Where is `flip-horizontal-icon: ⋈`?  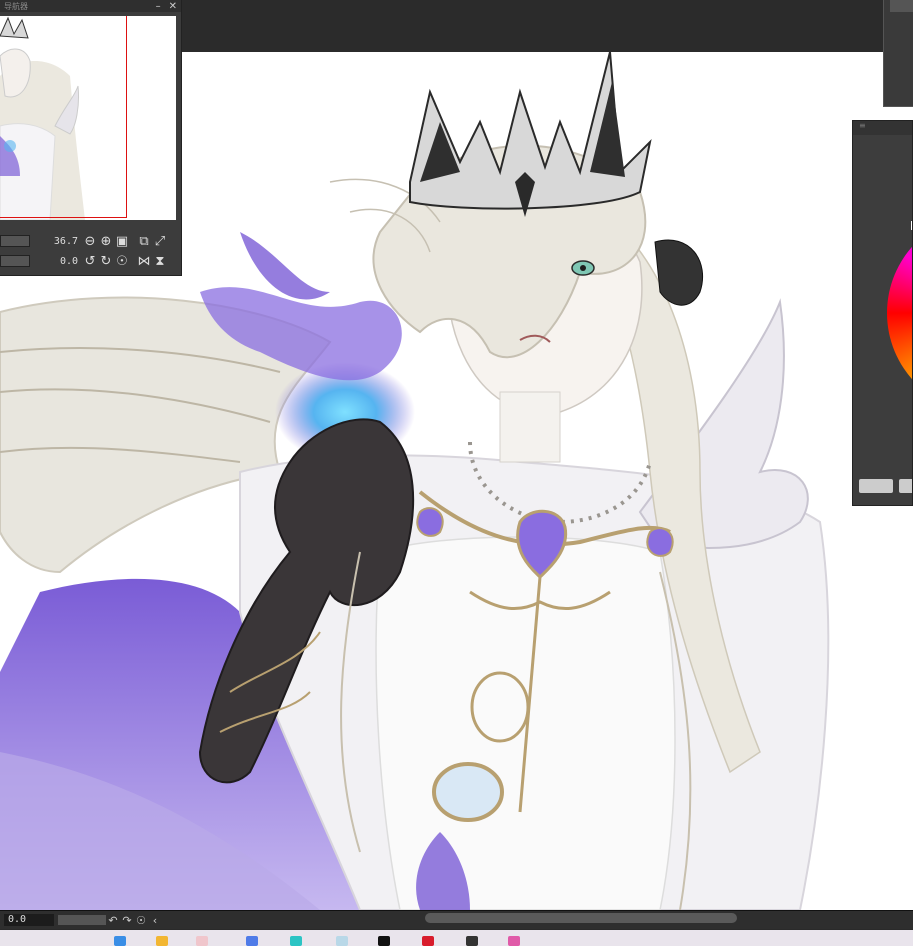
flip-horizontal-icon: ⋈ is located at coordinates (144, 261).